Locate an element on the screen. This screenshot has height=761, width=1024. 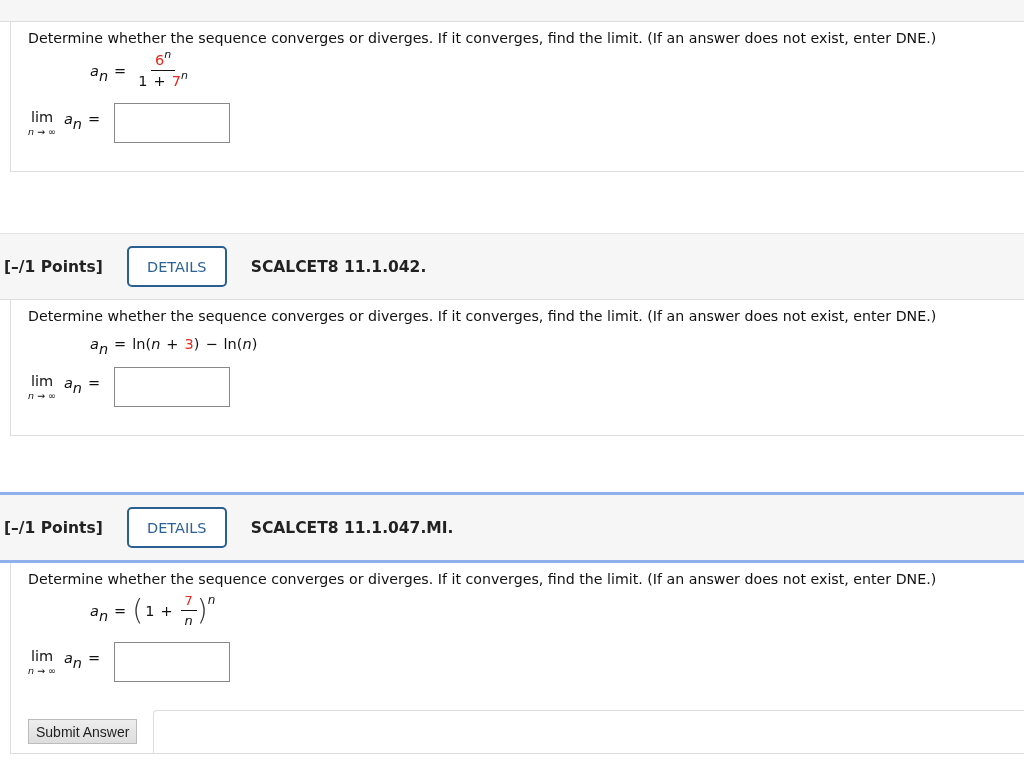
problem-code: SCALCET8 11.1.042. is located at coordinates (338, 266).